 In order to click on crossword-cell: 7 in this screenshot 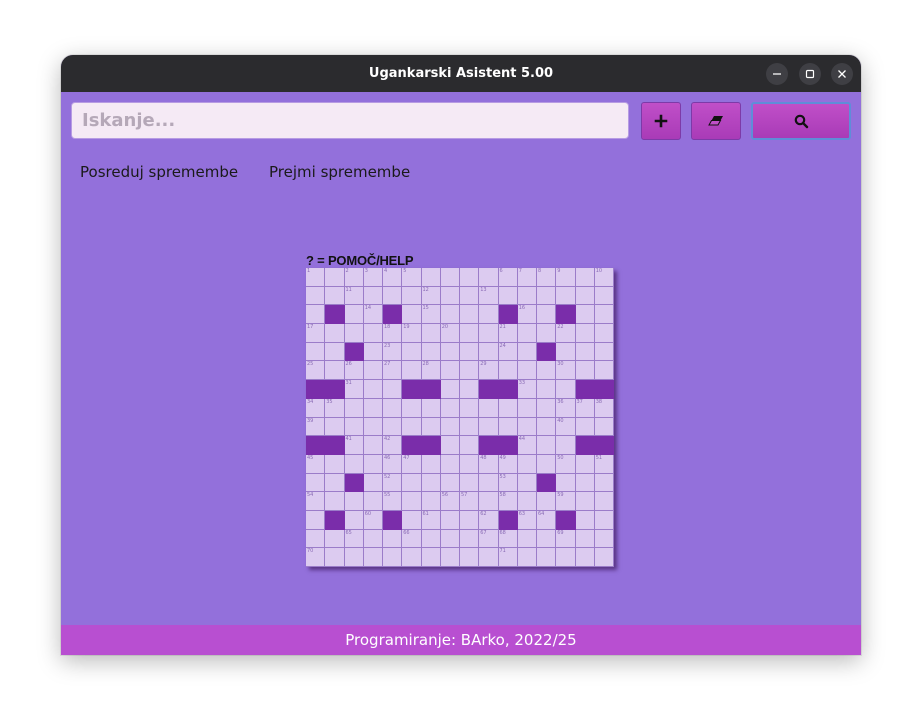, I will do `click(527, 277)`.